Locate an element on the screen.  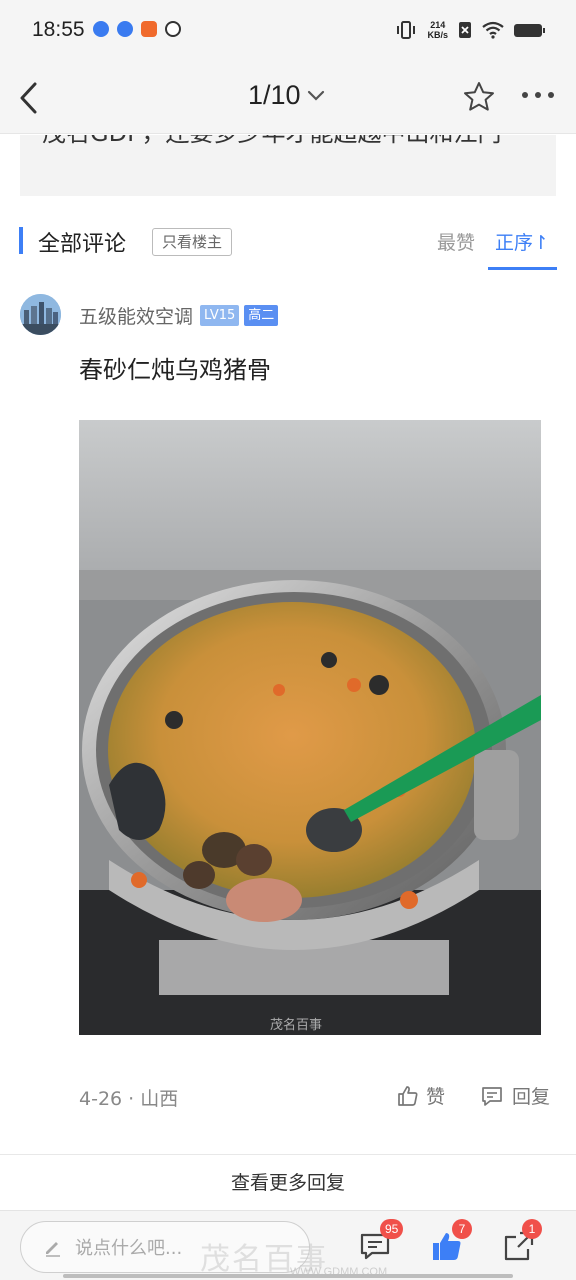
wifi-icon is located at coordinates (493, 30).